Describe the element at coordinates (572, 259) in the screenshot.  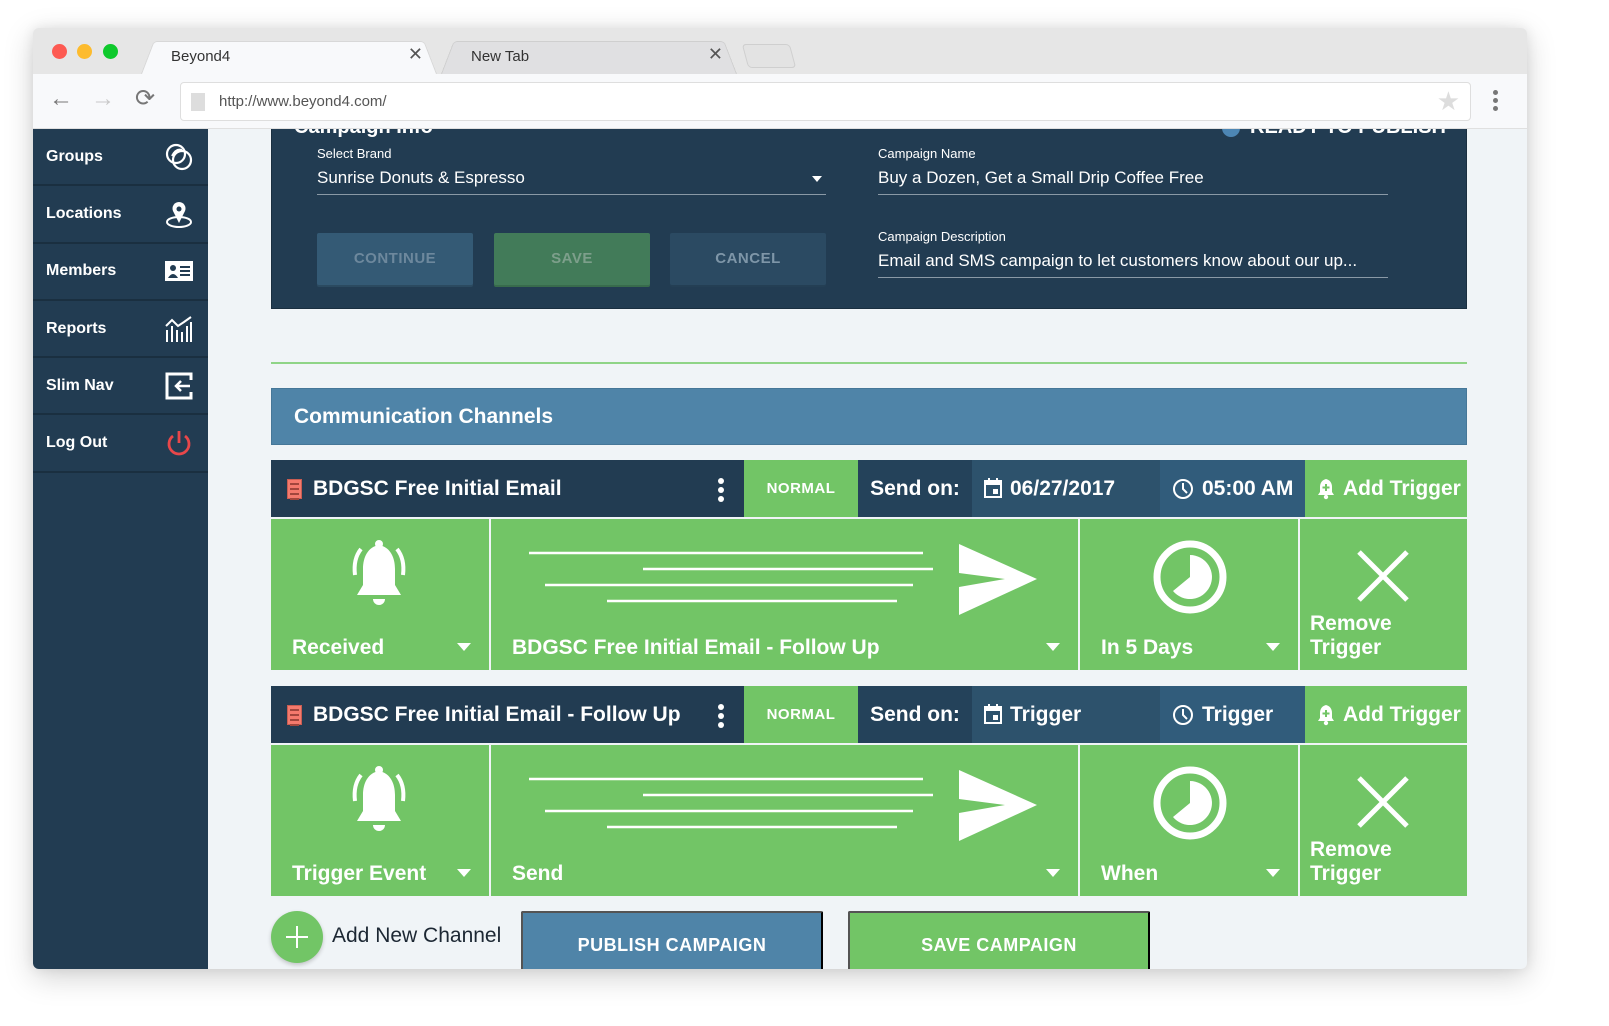
I see `save-button: SAVE` at that location.